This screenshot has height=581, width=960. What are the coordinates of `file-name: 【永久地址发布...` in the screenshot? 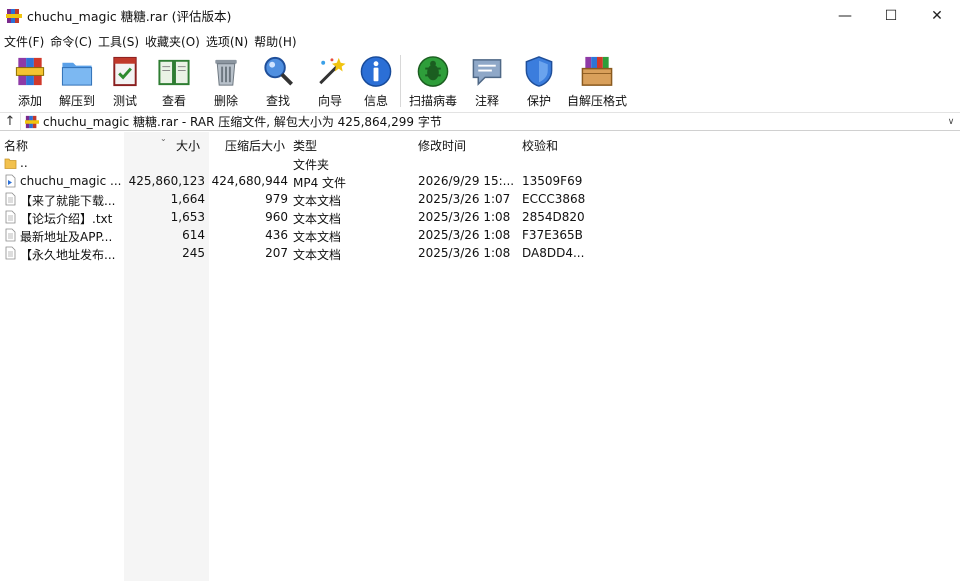 It's located at (68, 255).